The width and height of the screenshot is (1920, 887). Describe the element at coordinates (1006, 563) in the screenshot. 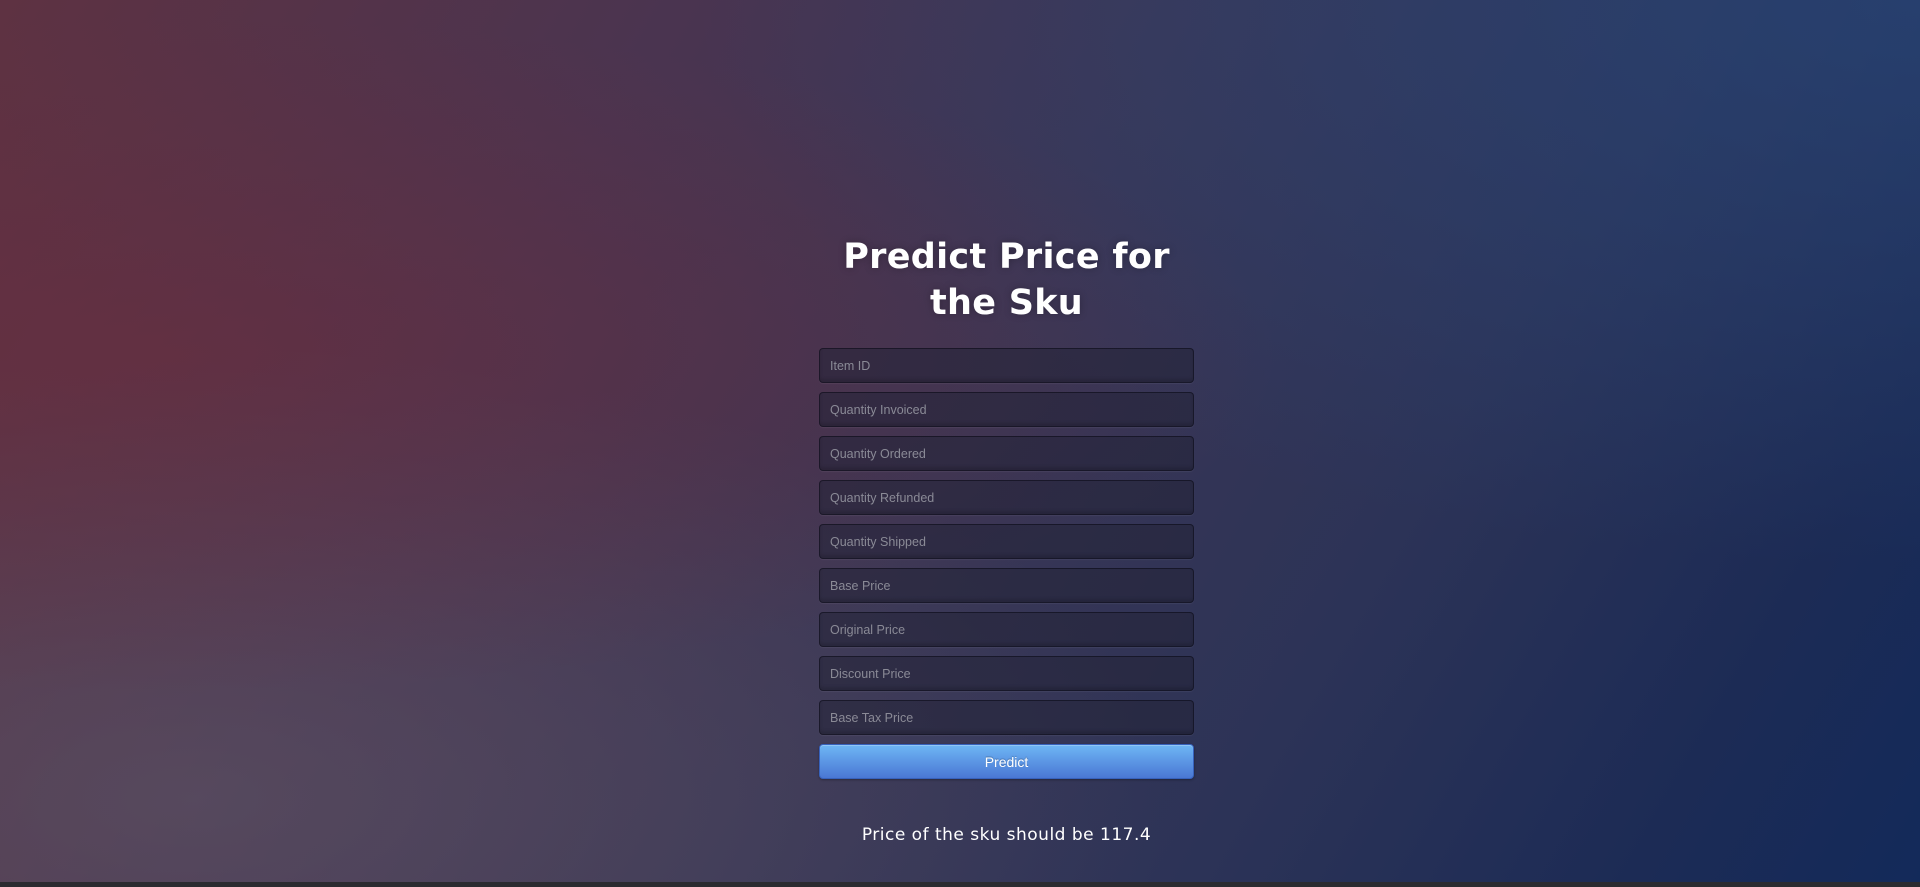

I see `predict-form: Predict` at that location.